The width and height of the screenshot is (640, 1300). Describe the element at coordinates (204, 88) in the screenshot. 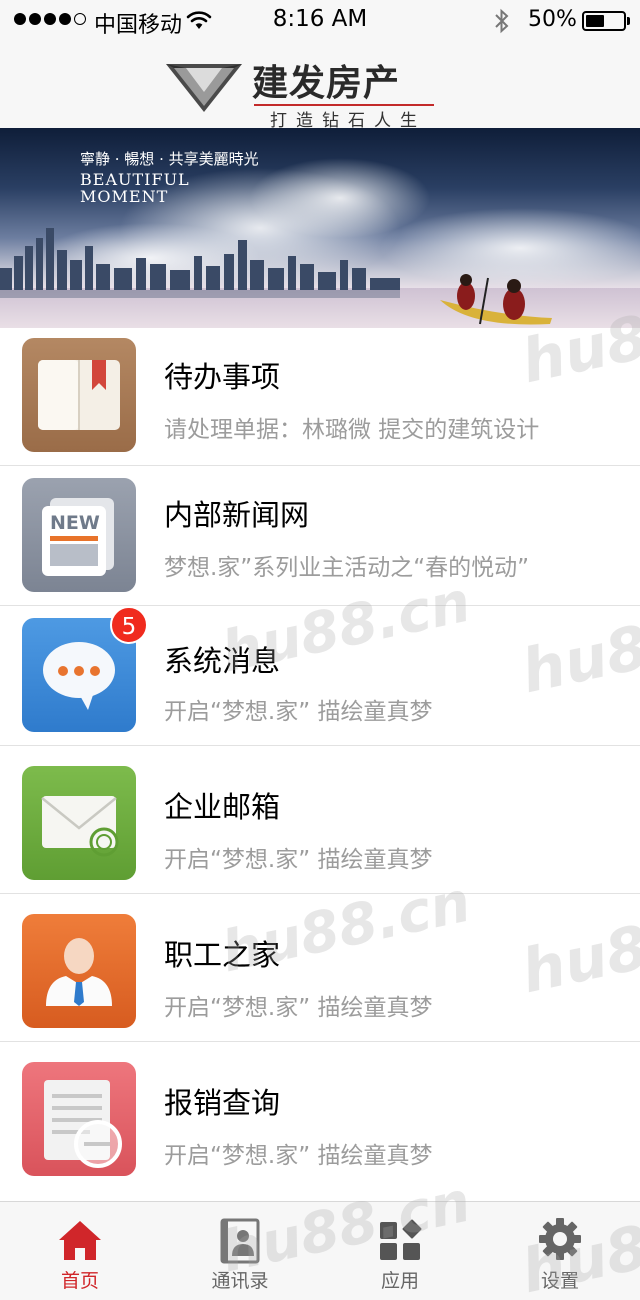

I see `diamond-icon` at that location.